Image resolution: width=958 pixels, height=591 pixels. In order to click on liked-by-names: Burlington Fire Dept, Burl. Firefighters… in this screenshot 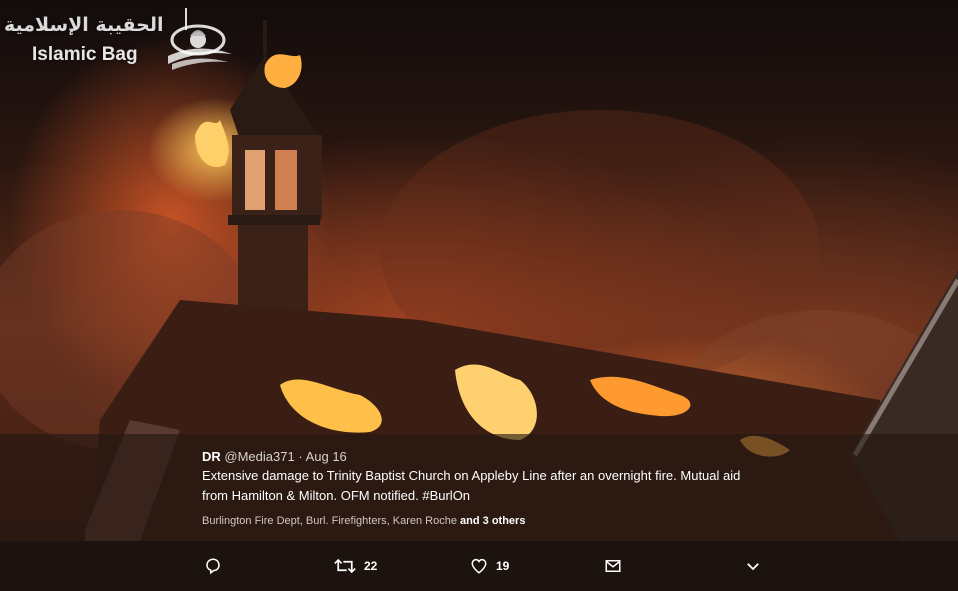, I will do `click(329, 521)`.